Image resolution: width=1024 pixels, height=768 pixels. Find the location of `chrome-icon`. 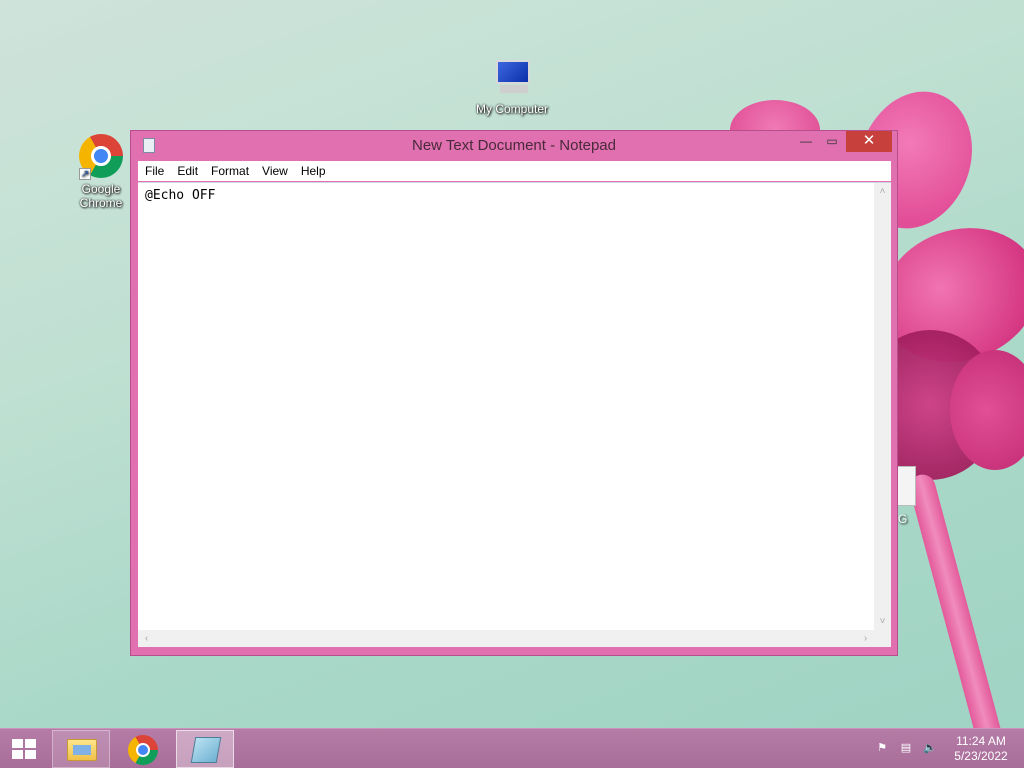

chrome-icon is located at coordinates (143, 750).